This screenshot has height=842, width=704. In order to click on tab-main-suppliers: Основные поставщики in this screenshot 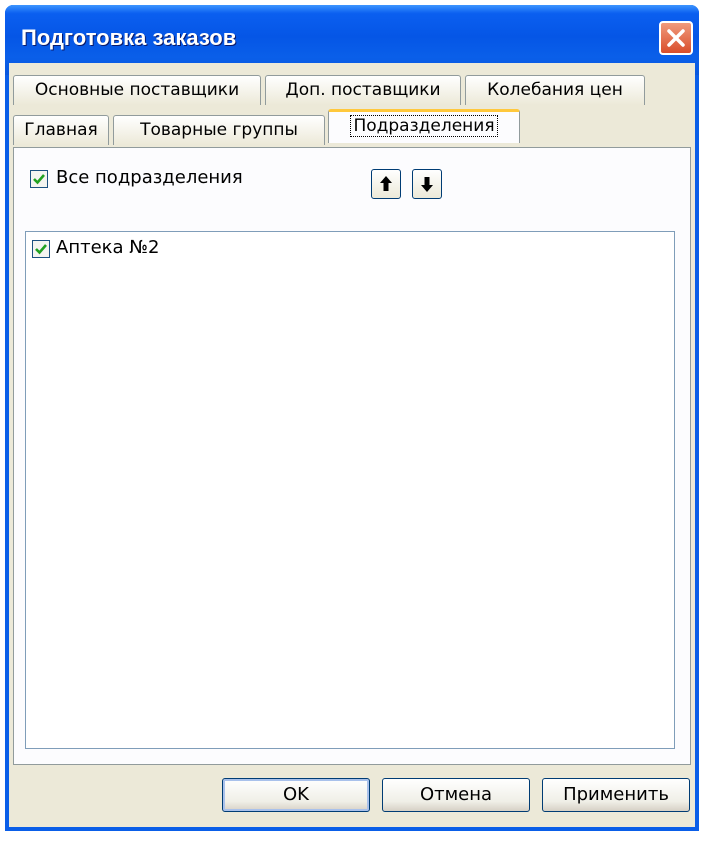, I will do `click(137, 90)`.